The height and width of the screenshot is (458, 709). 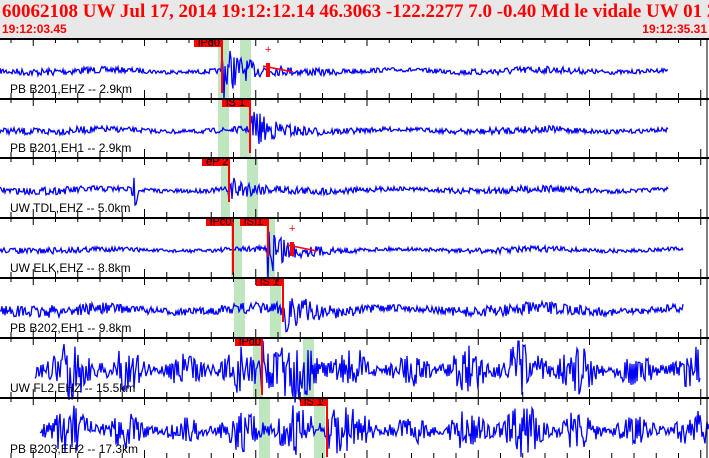 I want to click on pick-window, so click(x=252, y=187).